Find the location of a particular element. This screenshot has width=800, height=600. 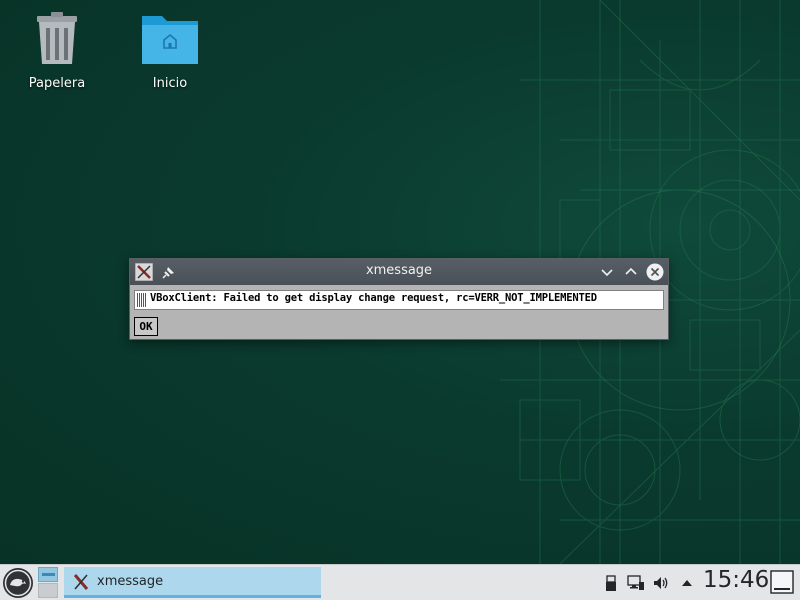

pager-window-thumbnail is located at coordinates (48, 574).